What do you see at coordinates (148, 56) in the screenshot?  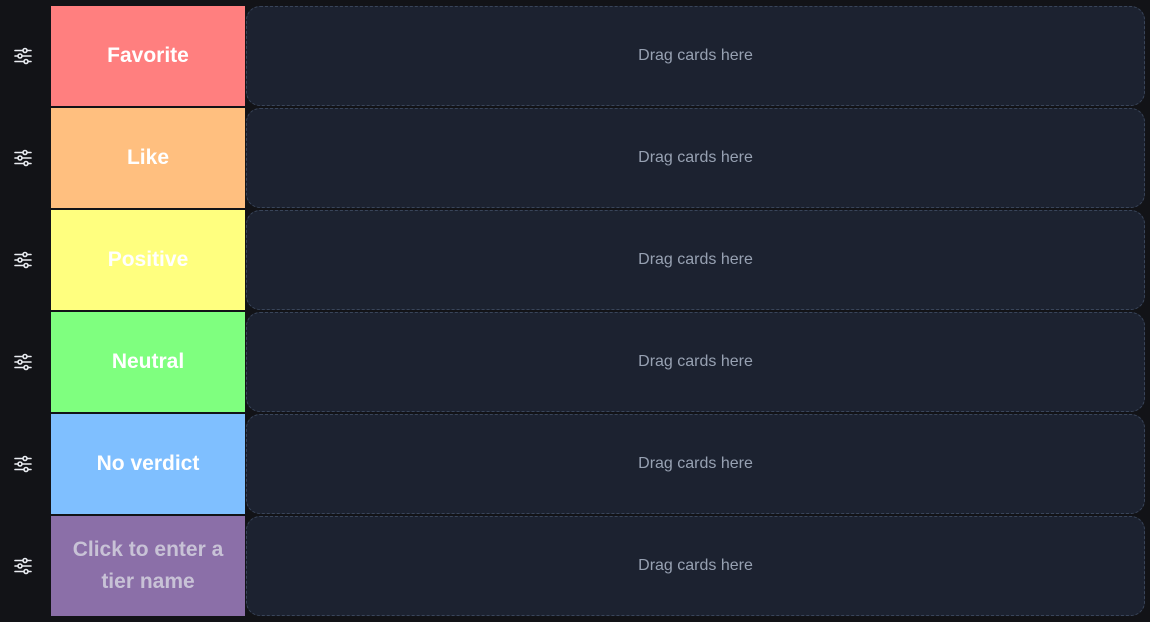 I see `tier-label-favorite: Favorite` at bounding box center [148, 56].